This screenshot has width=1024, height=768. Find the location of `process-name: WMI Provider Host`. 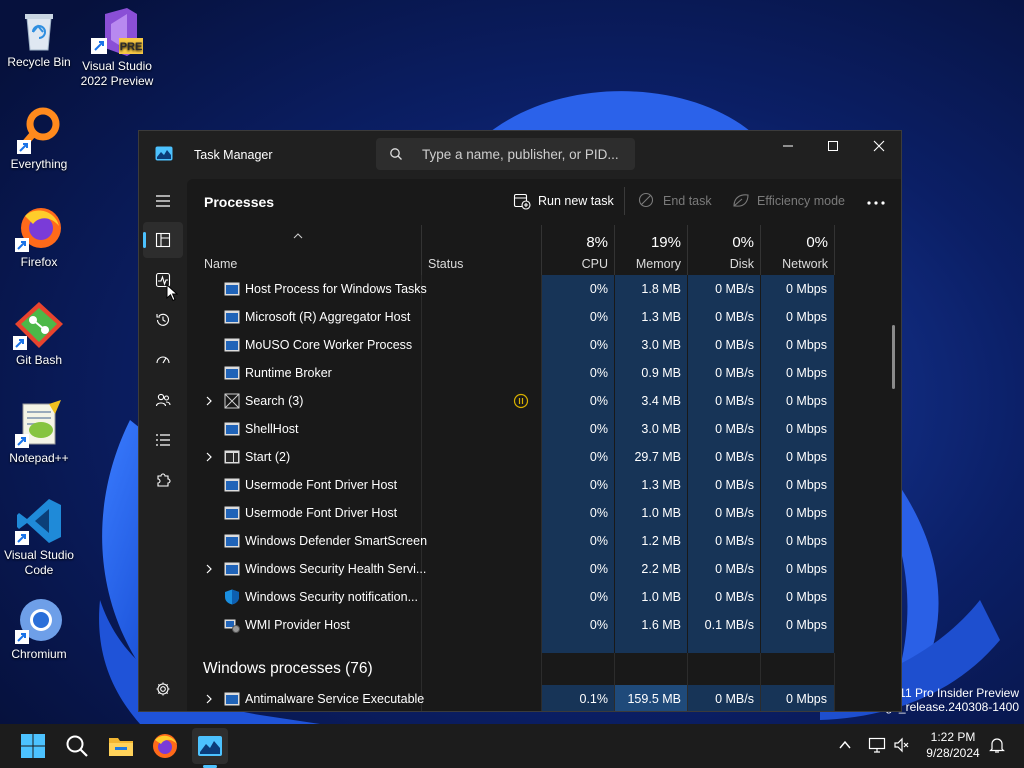

process-name: WMI Provider Host is located at coordinates (297, 625).